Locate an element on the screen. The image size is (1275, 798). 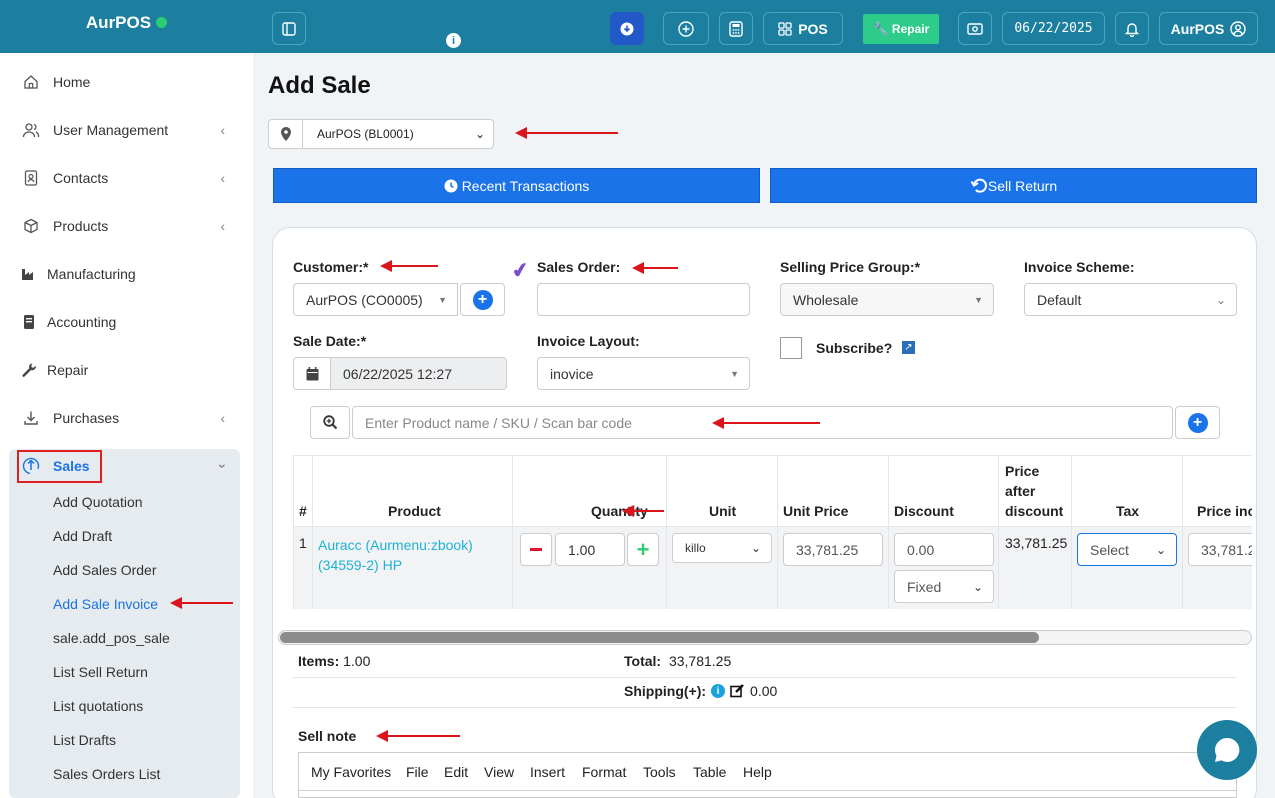
submenu-add-draft: Add Draft is located at coordinates (82, 536).